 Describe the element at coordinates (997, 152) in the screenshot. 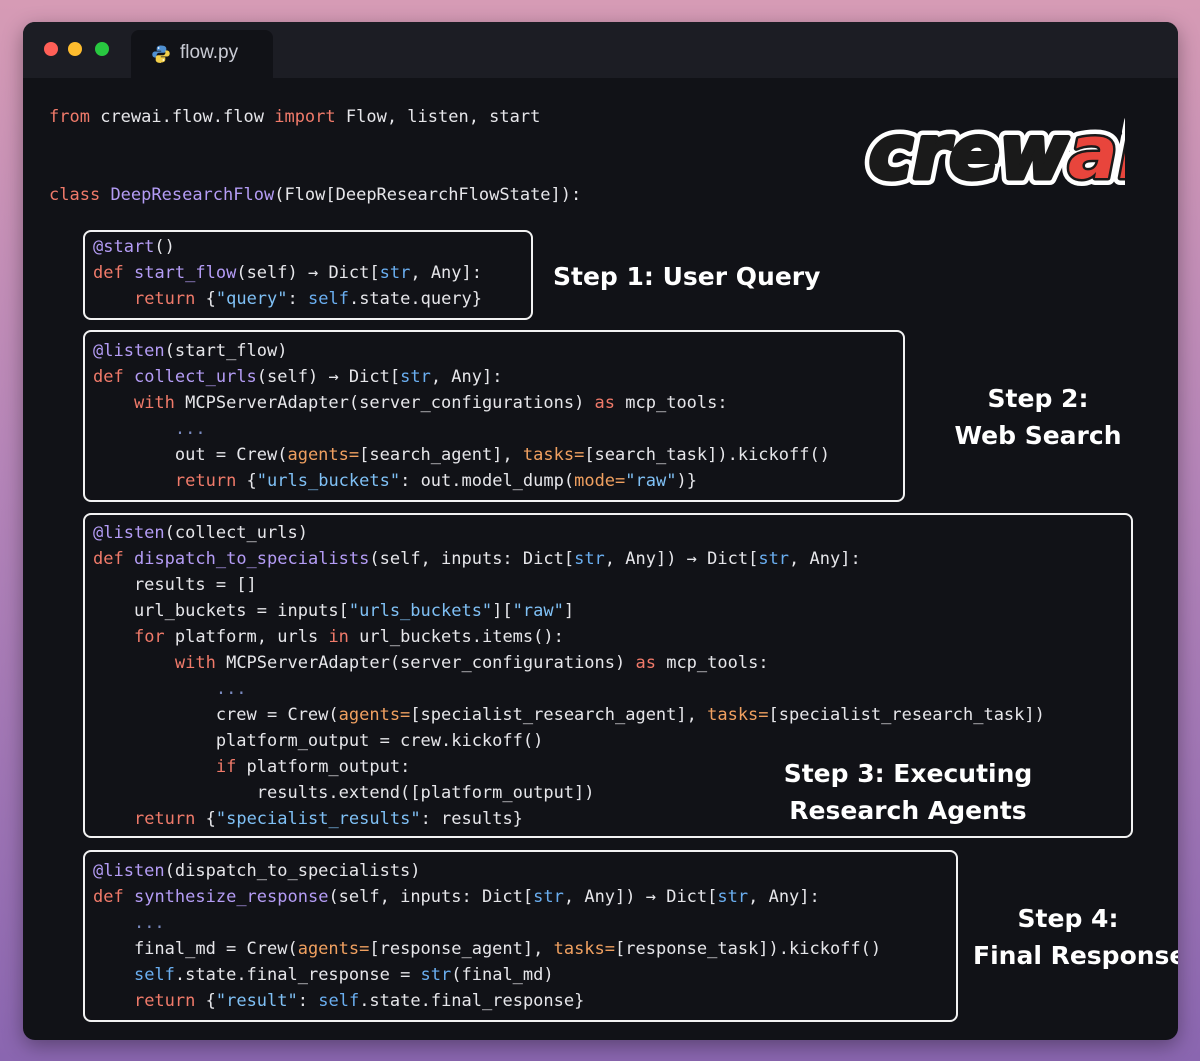

I see `svg-text: crewai` at that location.